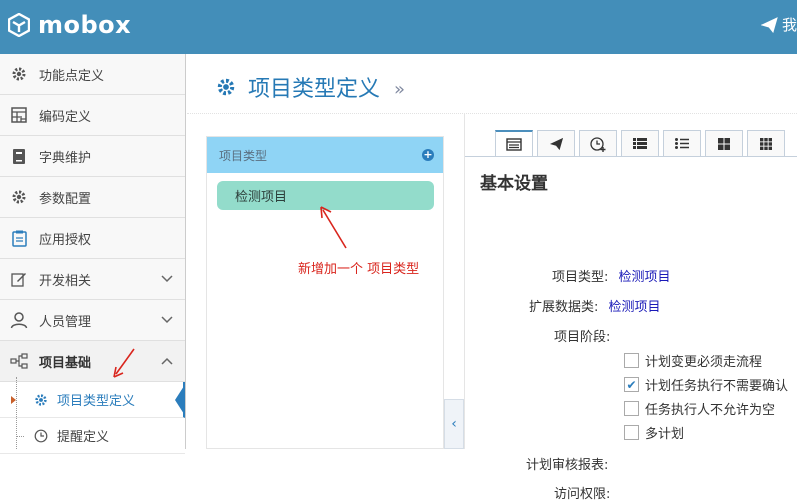 The height and width of the screenshot is (502, 797). I want to click on field-label: 项目阶段:, so click(582, 337).